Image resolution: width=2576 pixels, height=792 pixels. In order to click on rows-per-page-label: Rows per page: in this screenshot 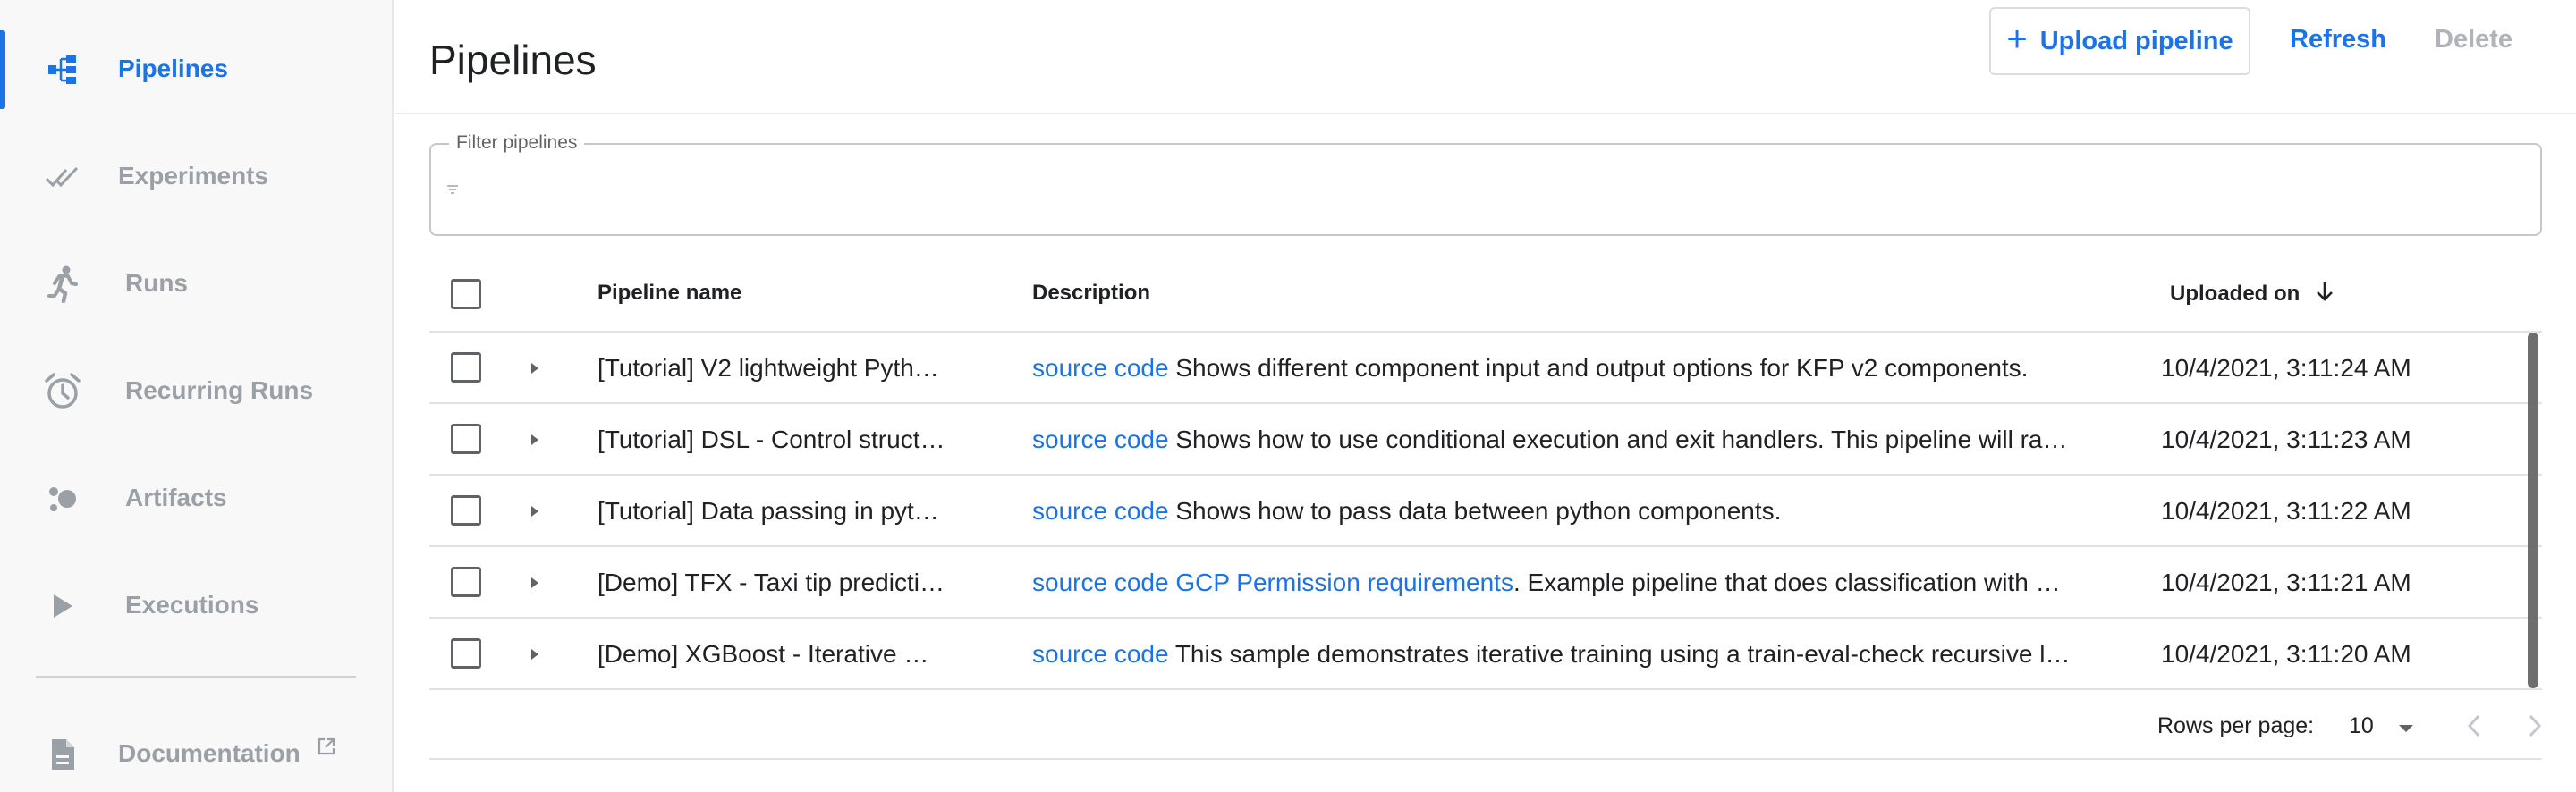, I will do `click(2236, 725)`.